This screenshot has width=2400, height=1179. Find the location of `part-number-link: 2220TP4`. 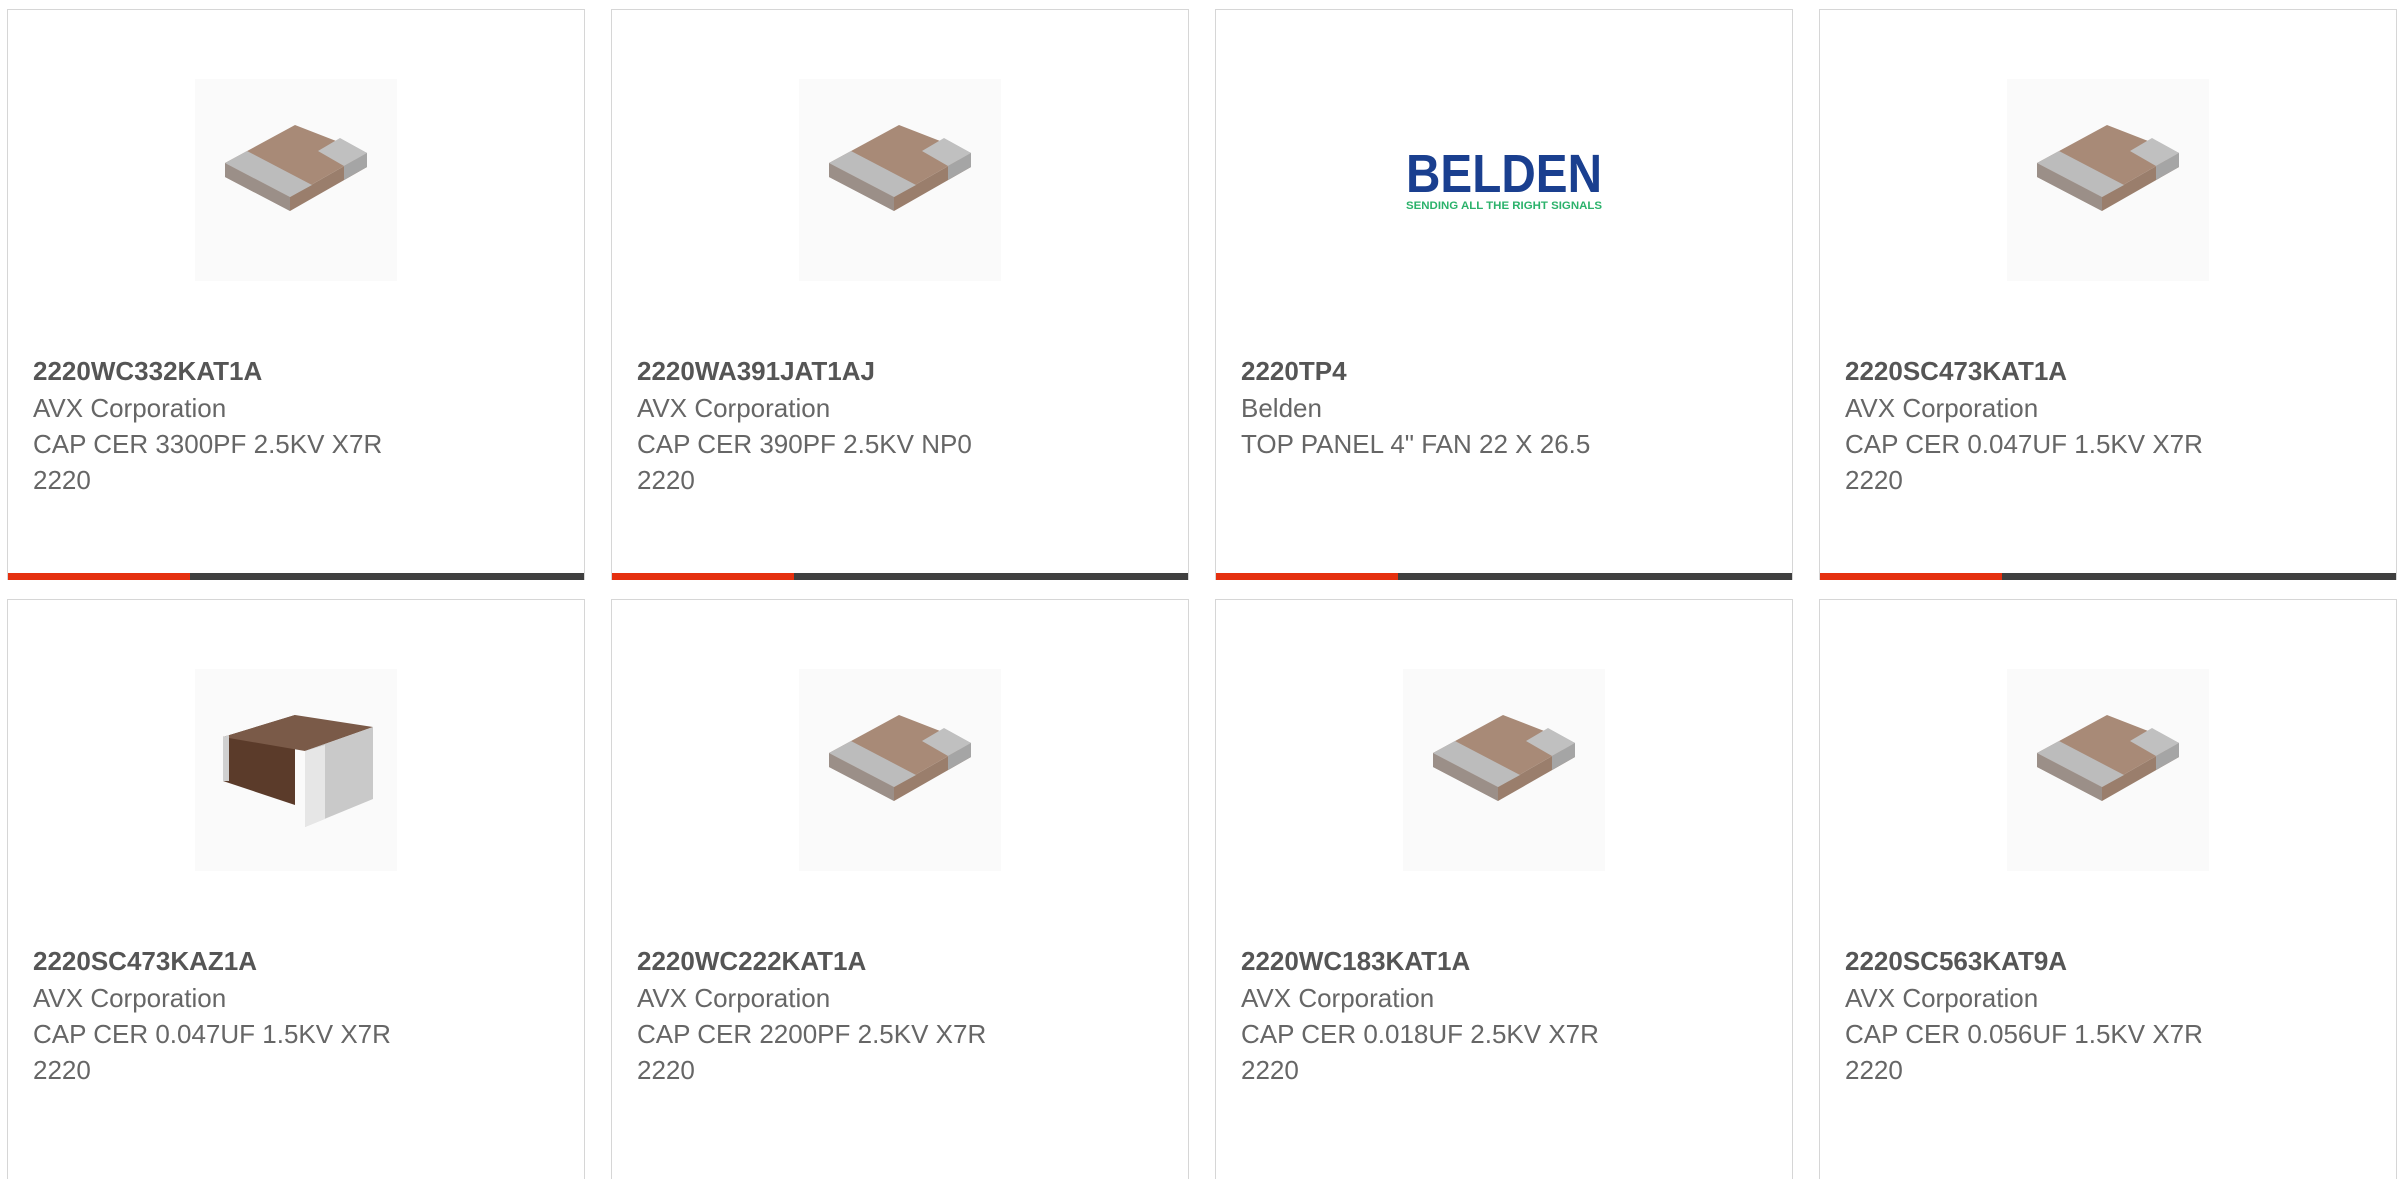

part-number-link: 2220TP4 is located at coordinates (1501, 371).